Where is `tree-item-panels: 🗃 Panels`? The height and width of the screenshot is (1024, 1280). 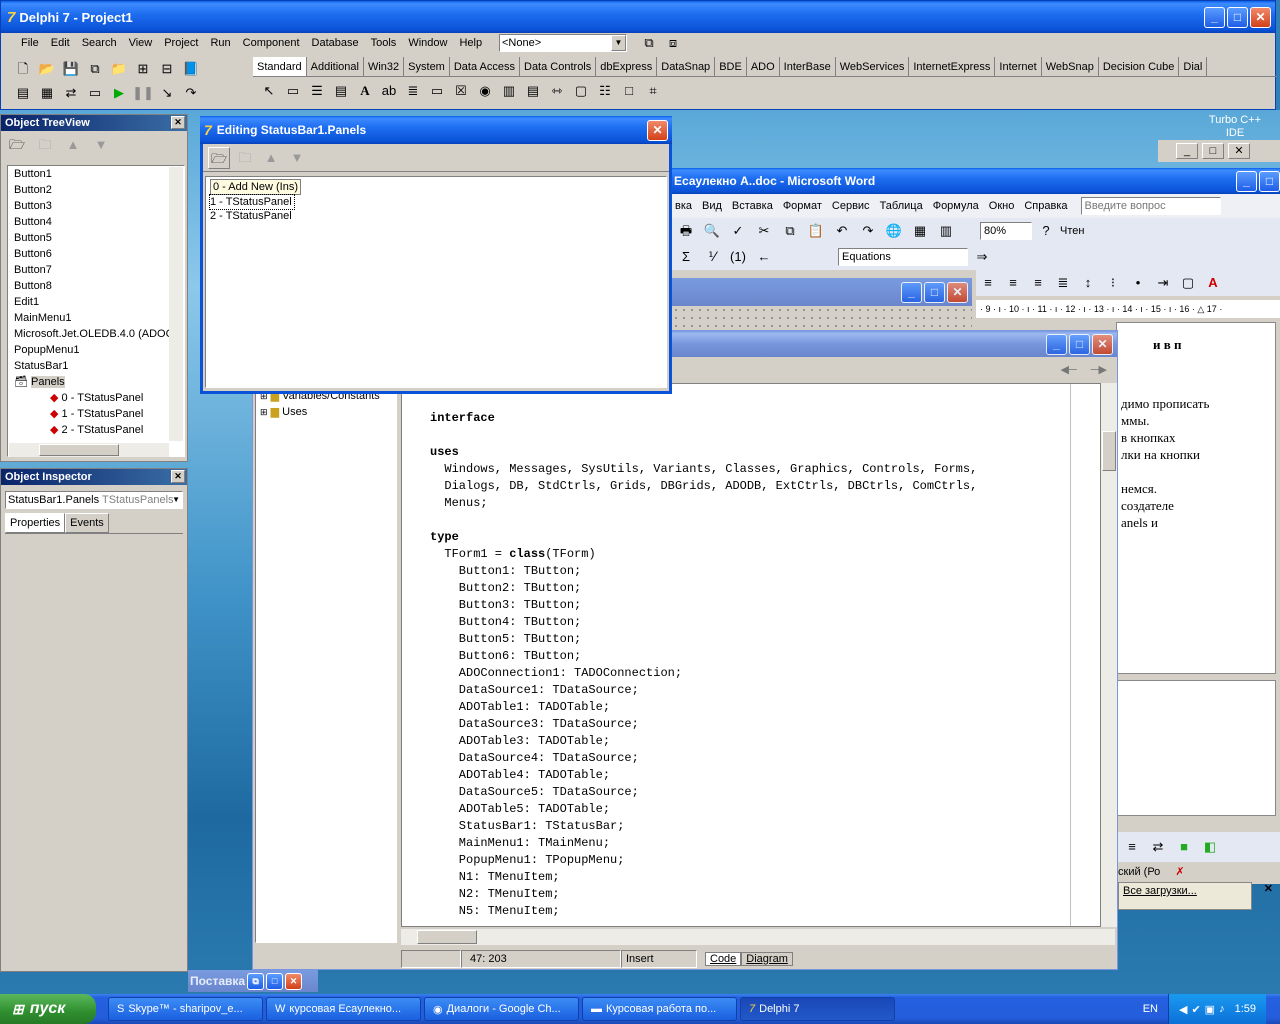 tree-item-panels: 🗃 Panels is located at coordinates (99, 382).